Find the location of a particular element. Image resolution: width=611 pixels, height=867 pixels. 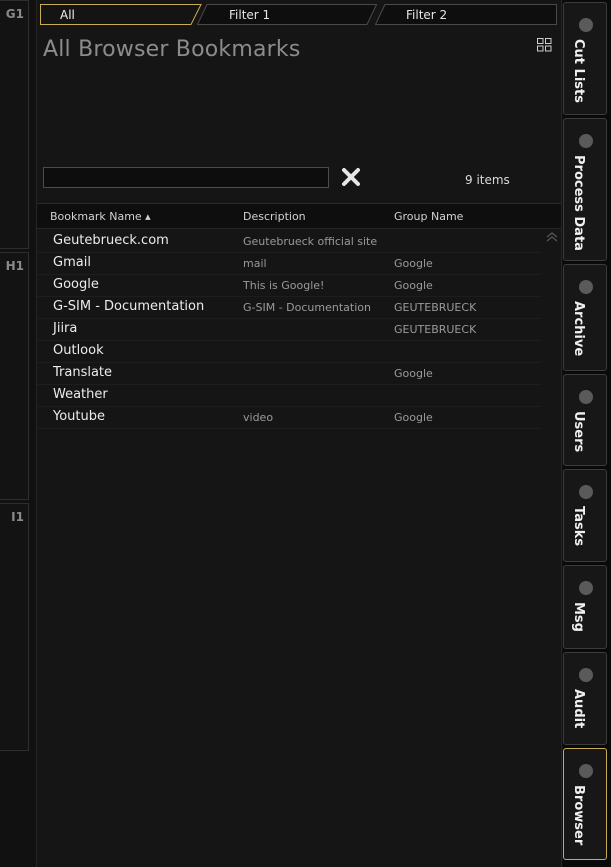

table-row: Jiira GEUTEBRUECK is located at coordinates (289, 330).